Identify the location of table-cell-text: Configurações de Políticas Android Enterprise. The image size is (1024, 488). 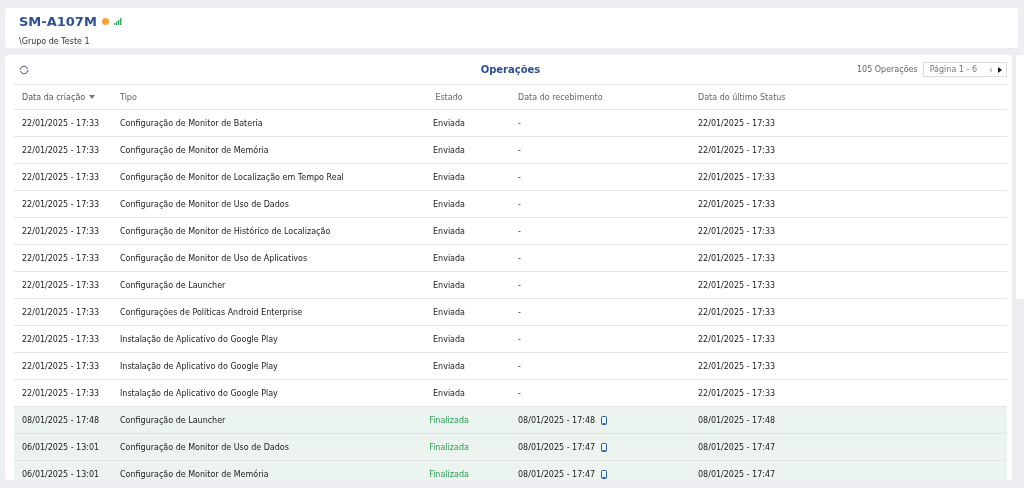
(212, 312).